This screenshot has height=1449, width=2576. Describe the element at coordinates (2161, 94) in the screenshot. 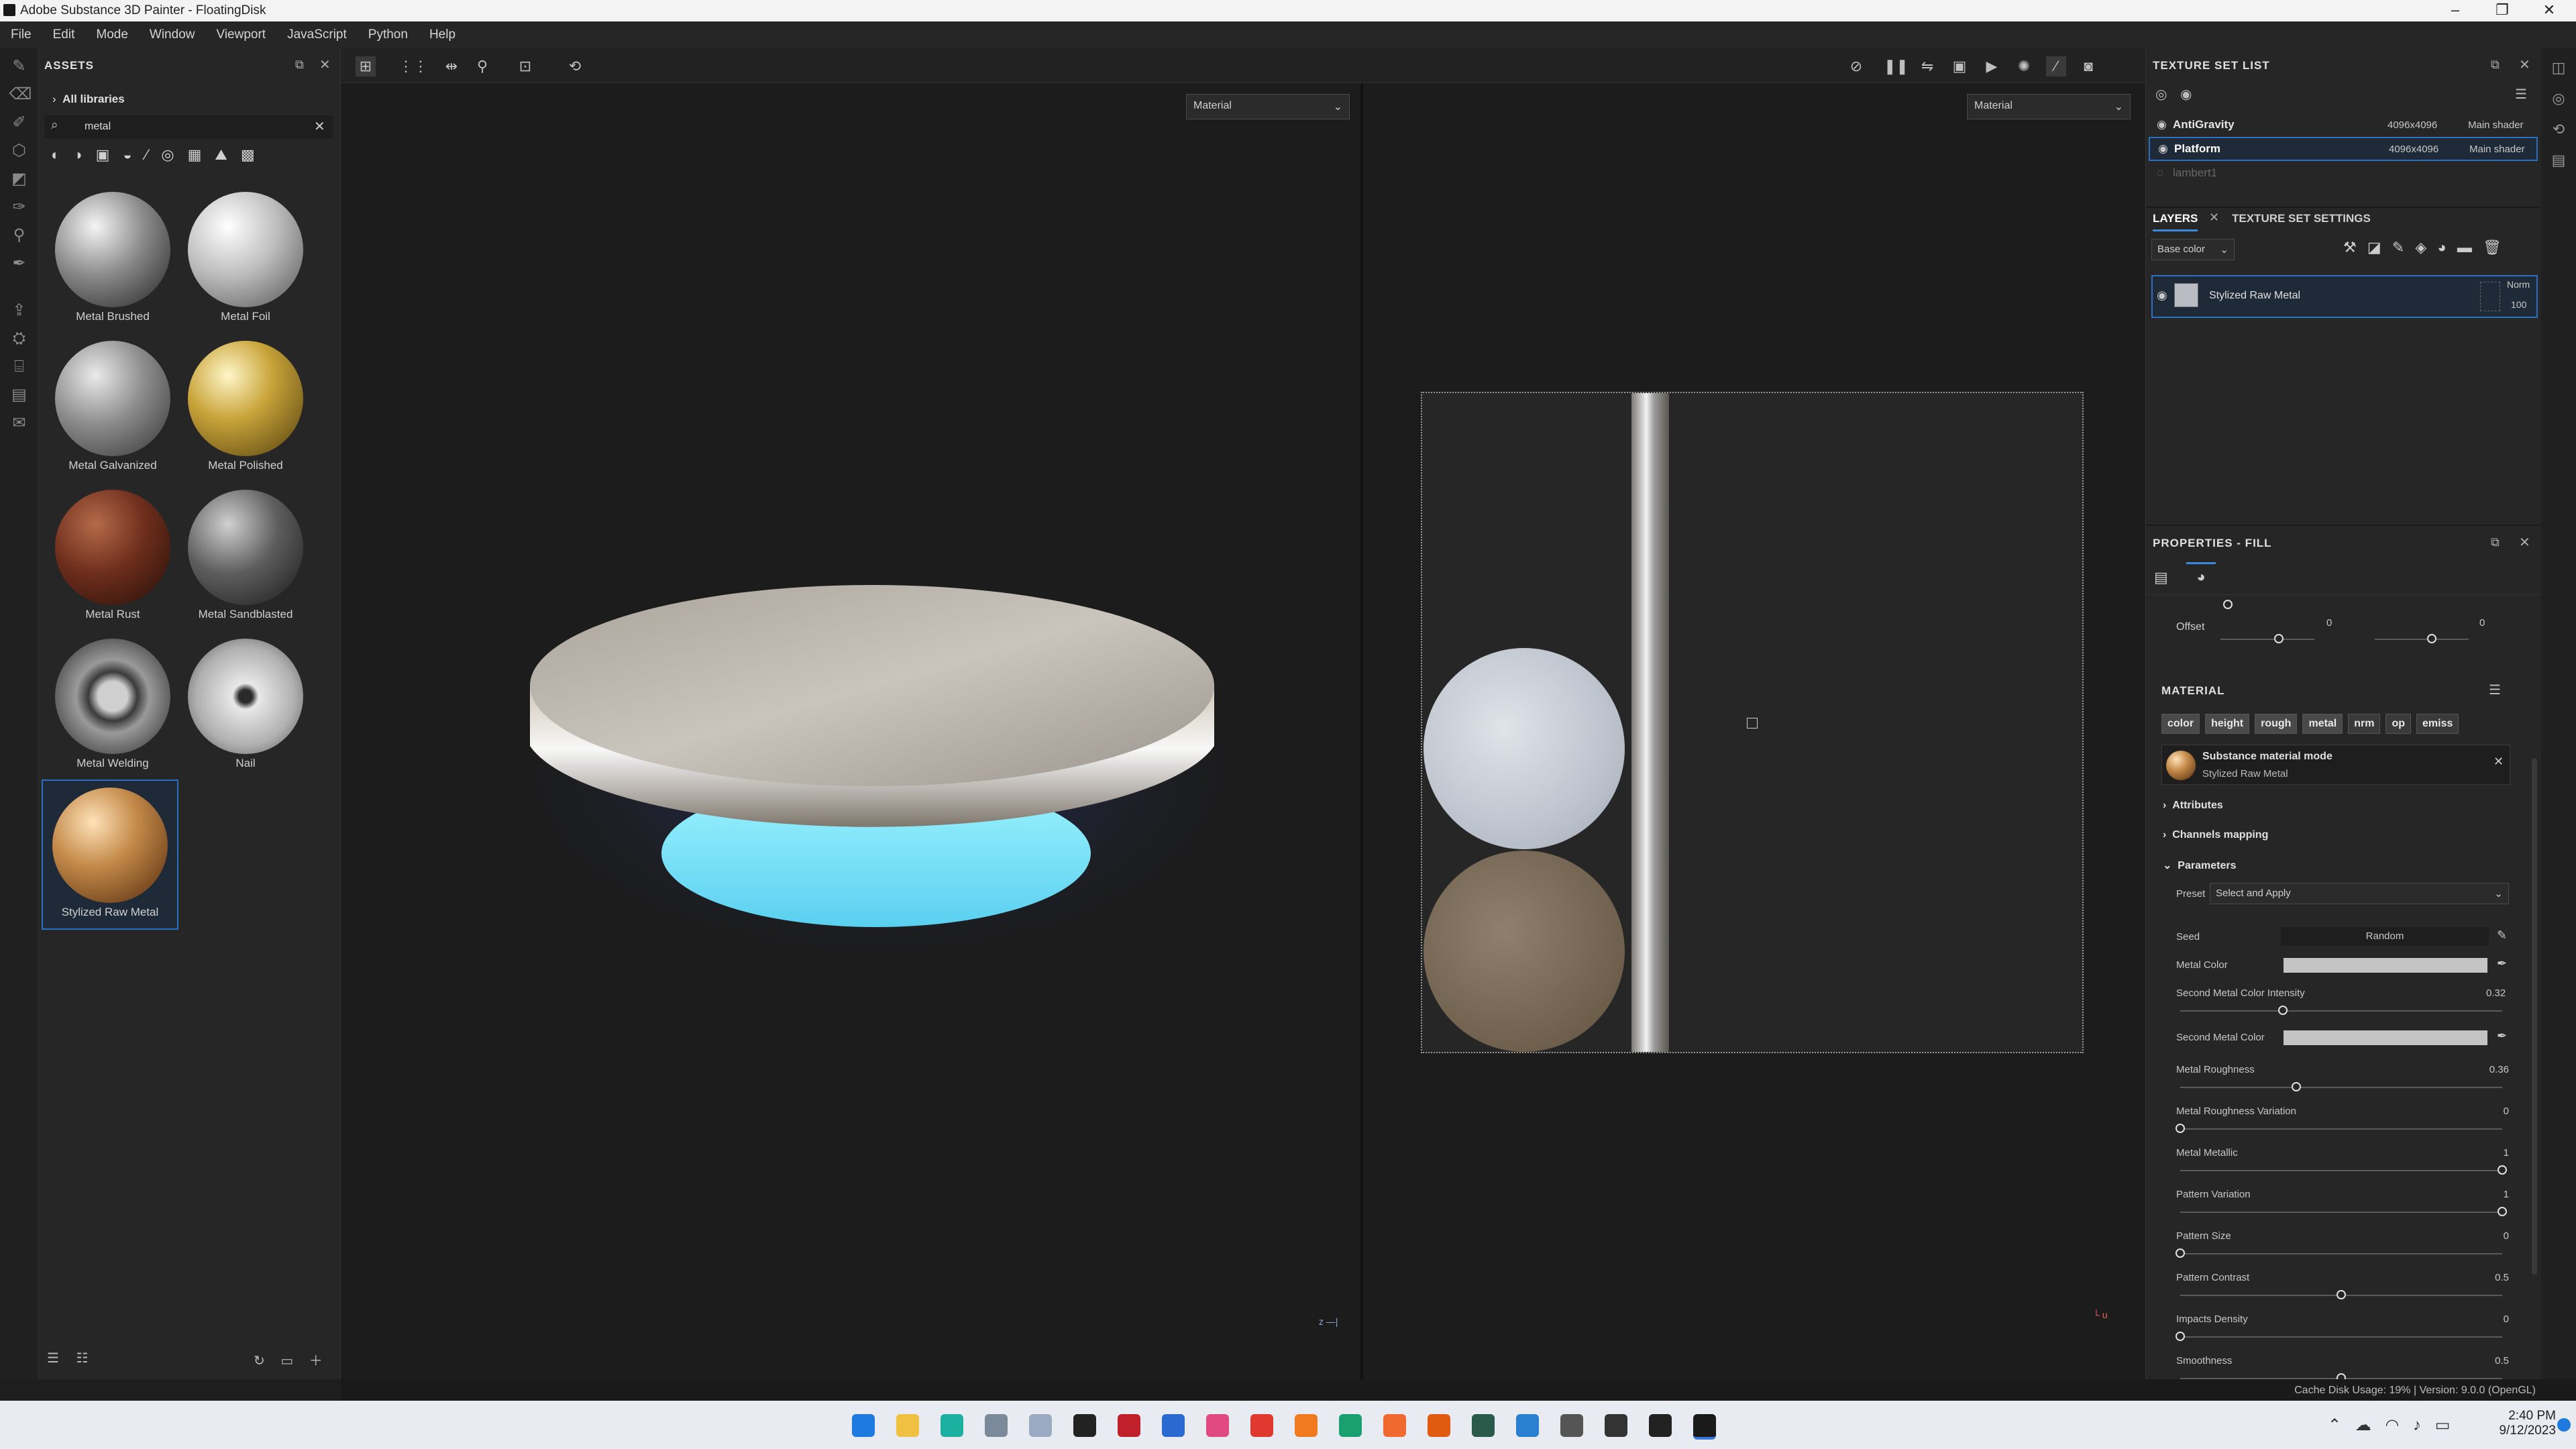

I see `visibility-toggle-icon: ◎` at that location.